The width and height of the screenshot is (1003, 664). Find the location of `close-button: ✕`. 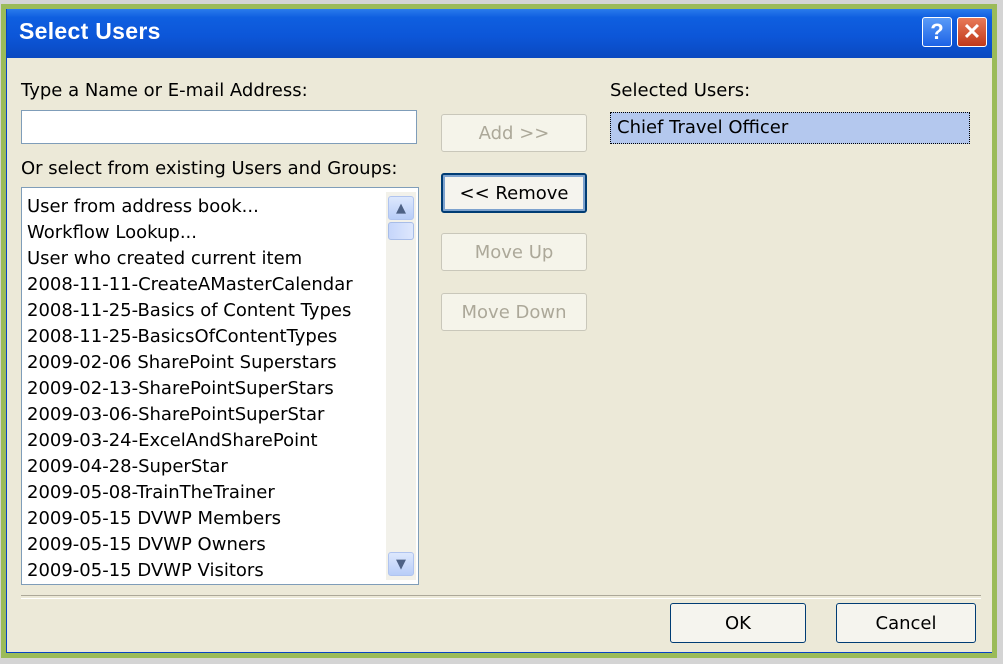

close-button: ✕ is located at coordinates (972, 32).